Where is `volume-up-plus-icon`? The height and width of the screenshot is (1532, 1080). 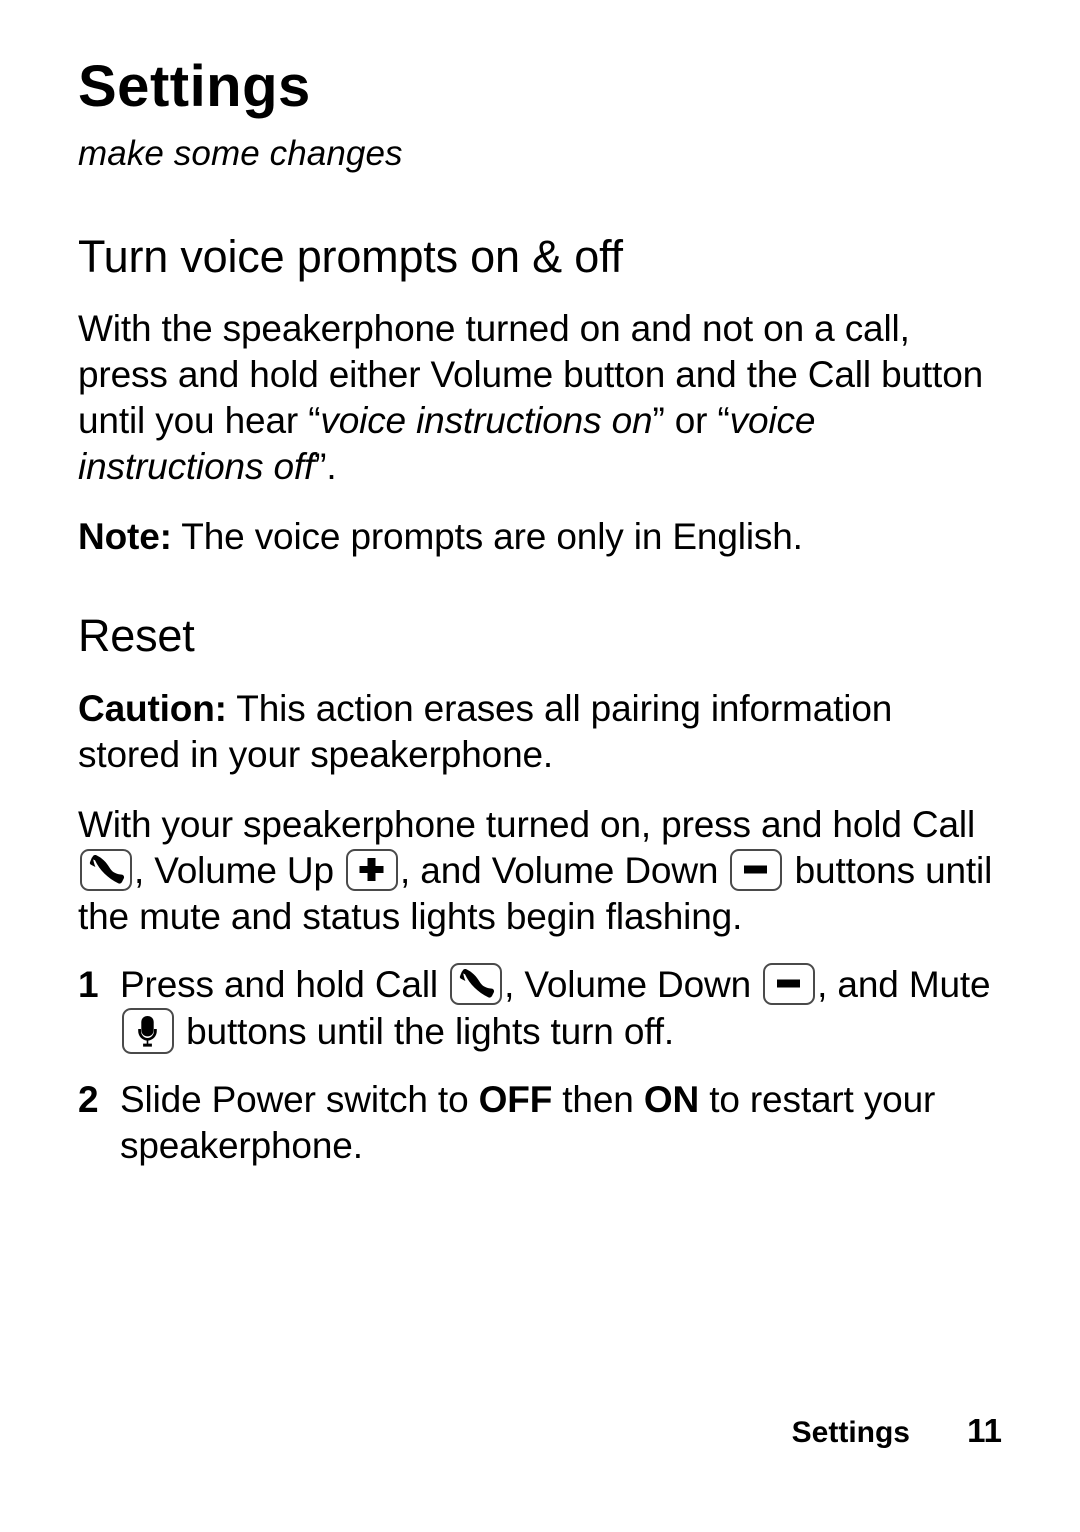 volume-up-plus-icon is located at coordinates (372, 869).